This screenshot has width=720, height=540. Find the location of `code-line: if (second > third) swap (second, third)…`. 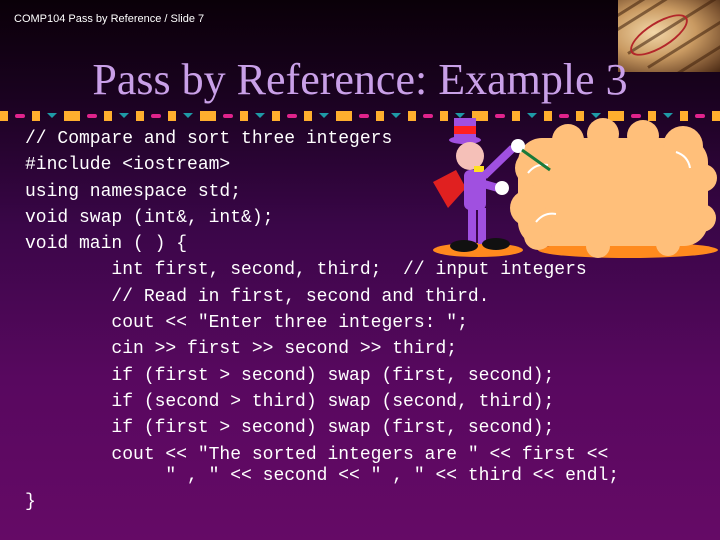

code-line: if (second > third) swap (second, third)… is located at coordinates (290, 401).